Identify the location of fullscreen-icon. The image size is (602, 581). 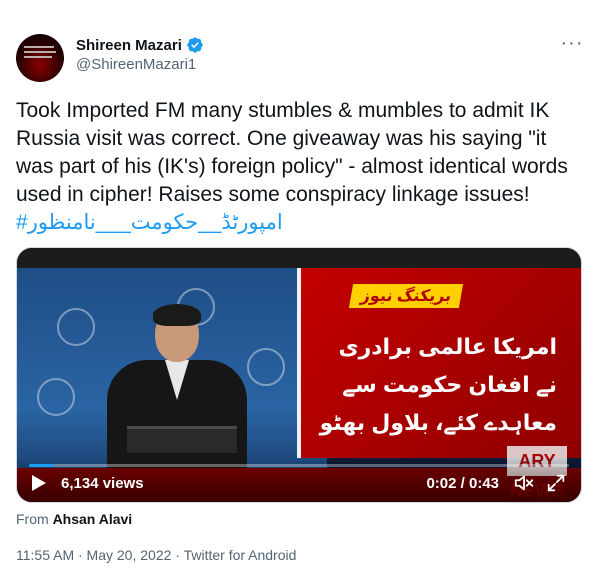
(556, 483).